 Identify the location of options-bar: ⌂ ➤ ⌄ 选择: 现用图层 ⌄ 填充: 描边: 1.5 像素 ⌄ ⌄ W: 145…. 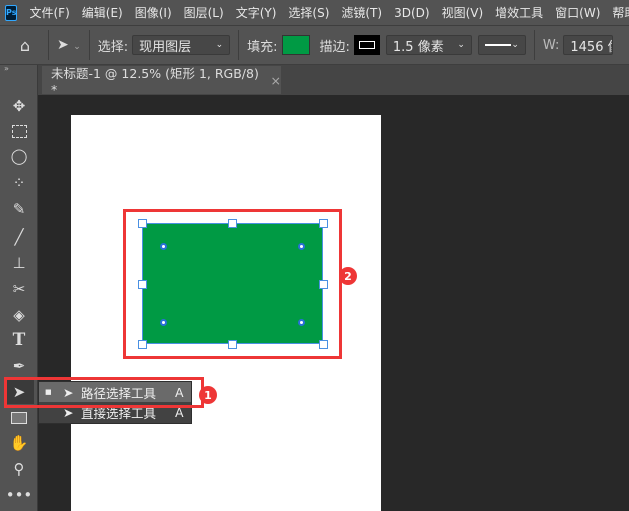
(314, 45).